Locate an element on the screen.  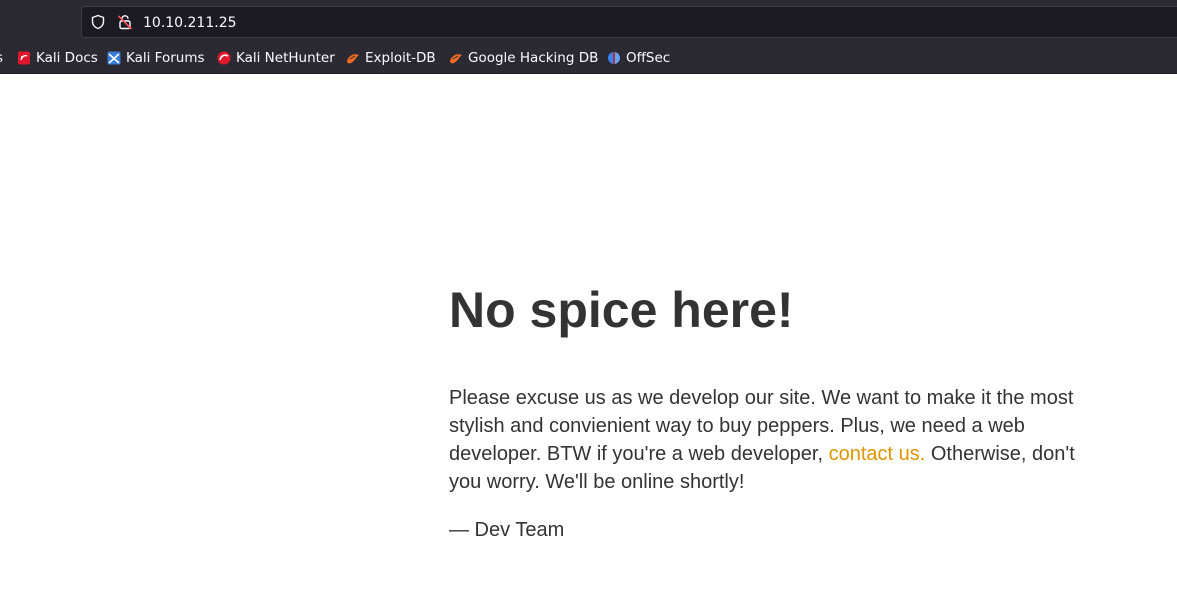
bookmark-exploit-db: Exploit-DB is located at coordinates (391, 58).